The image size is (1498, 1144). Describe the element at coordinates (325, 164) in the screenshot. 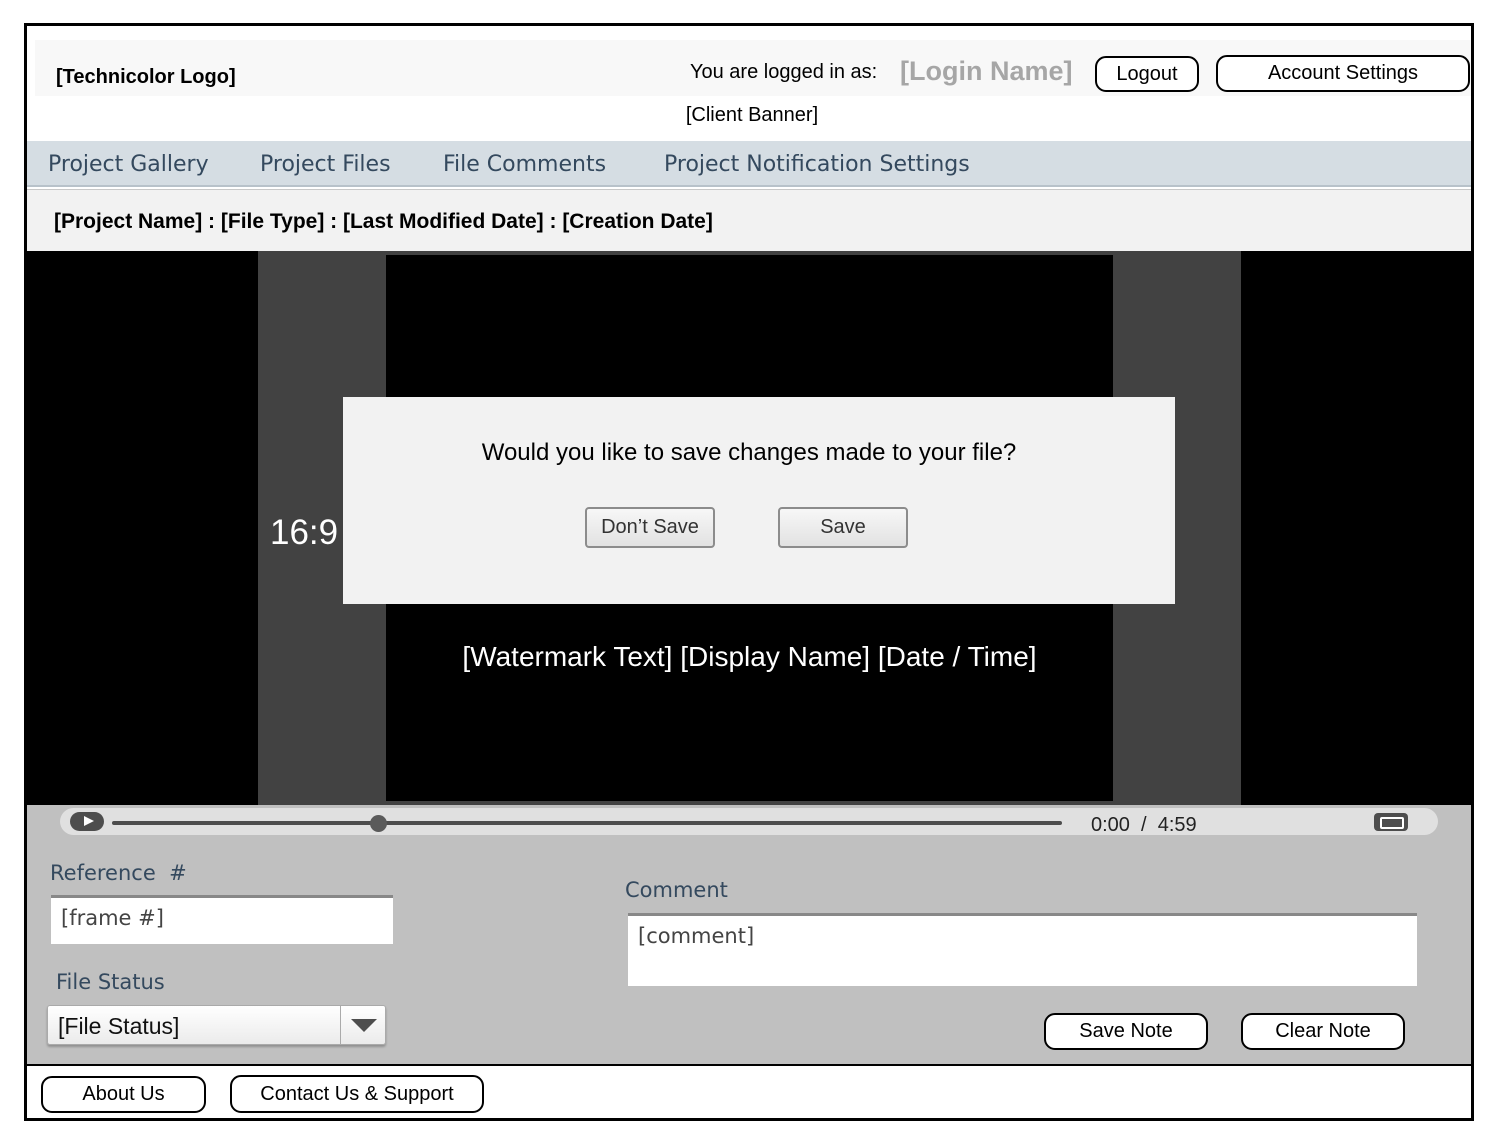

I see `nav-project-files: Project Files` at that location.